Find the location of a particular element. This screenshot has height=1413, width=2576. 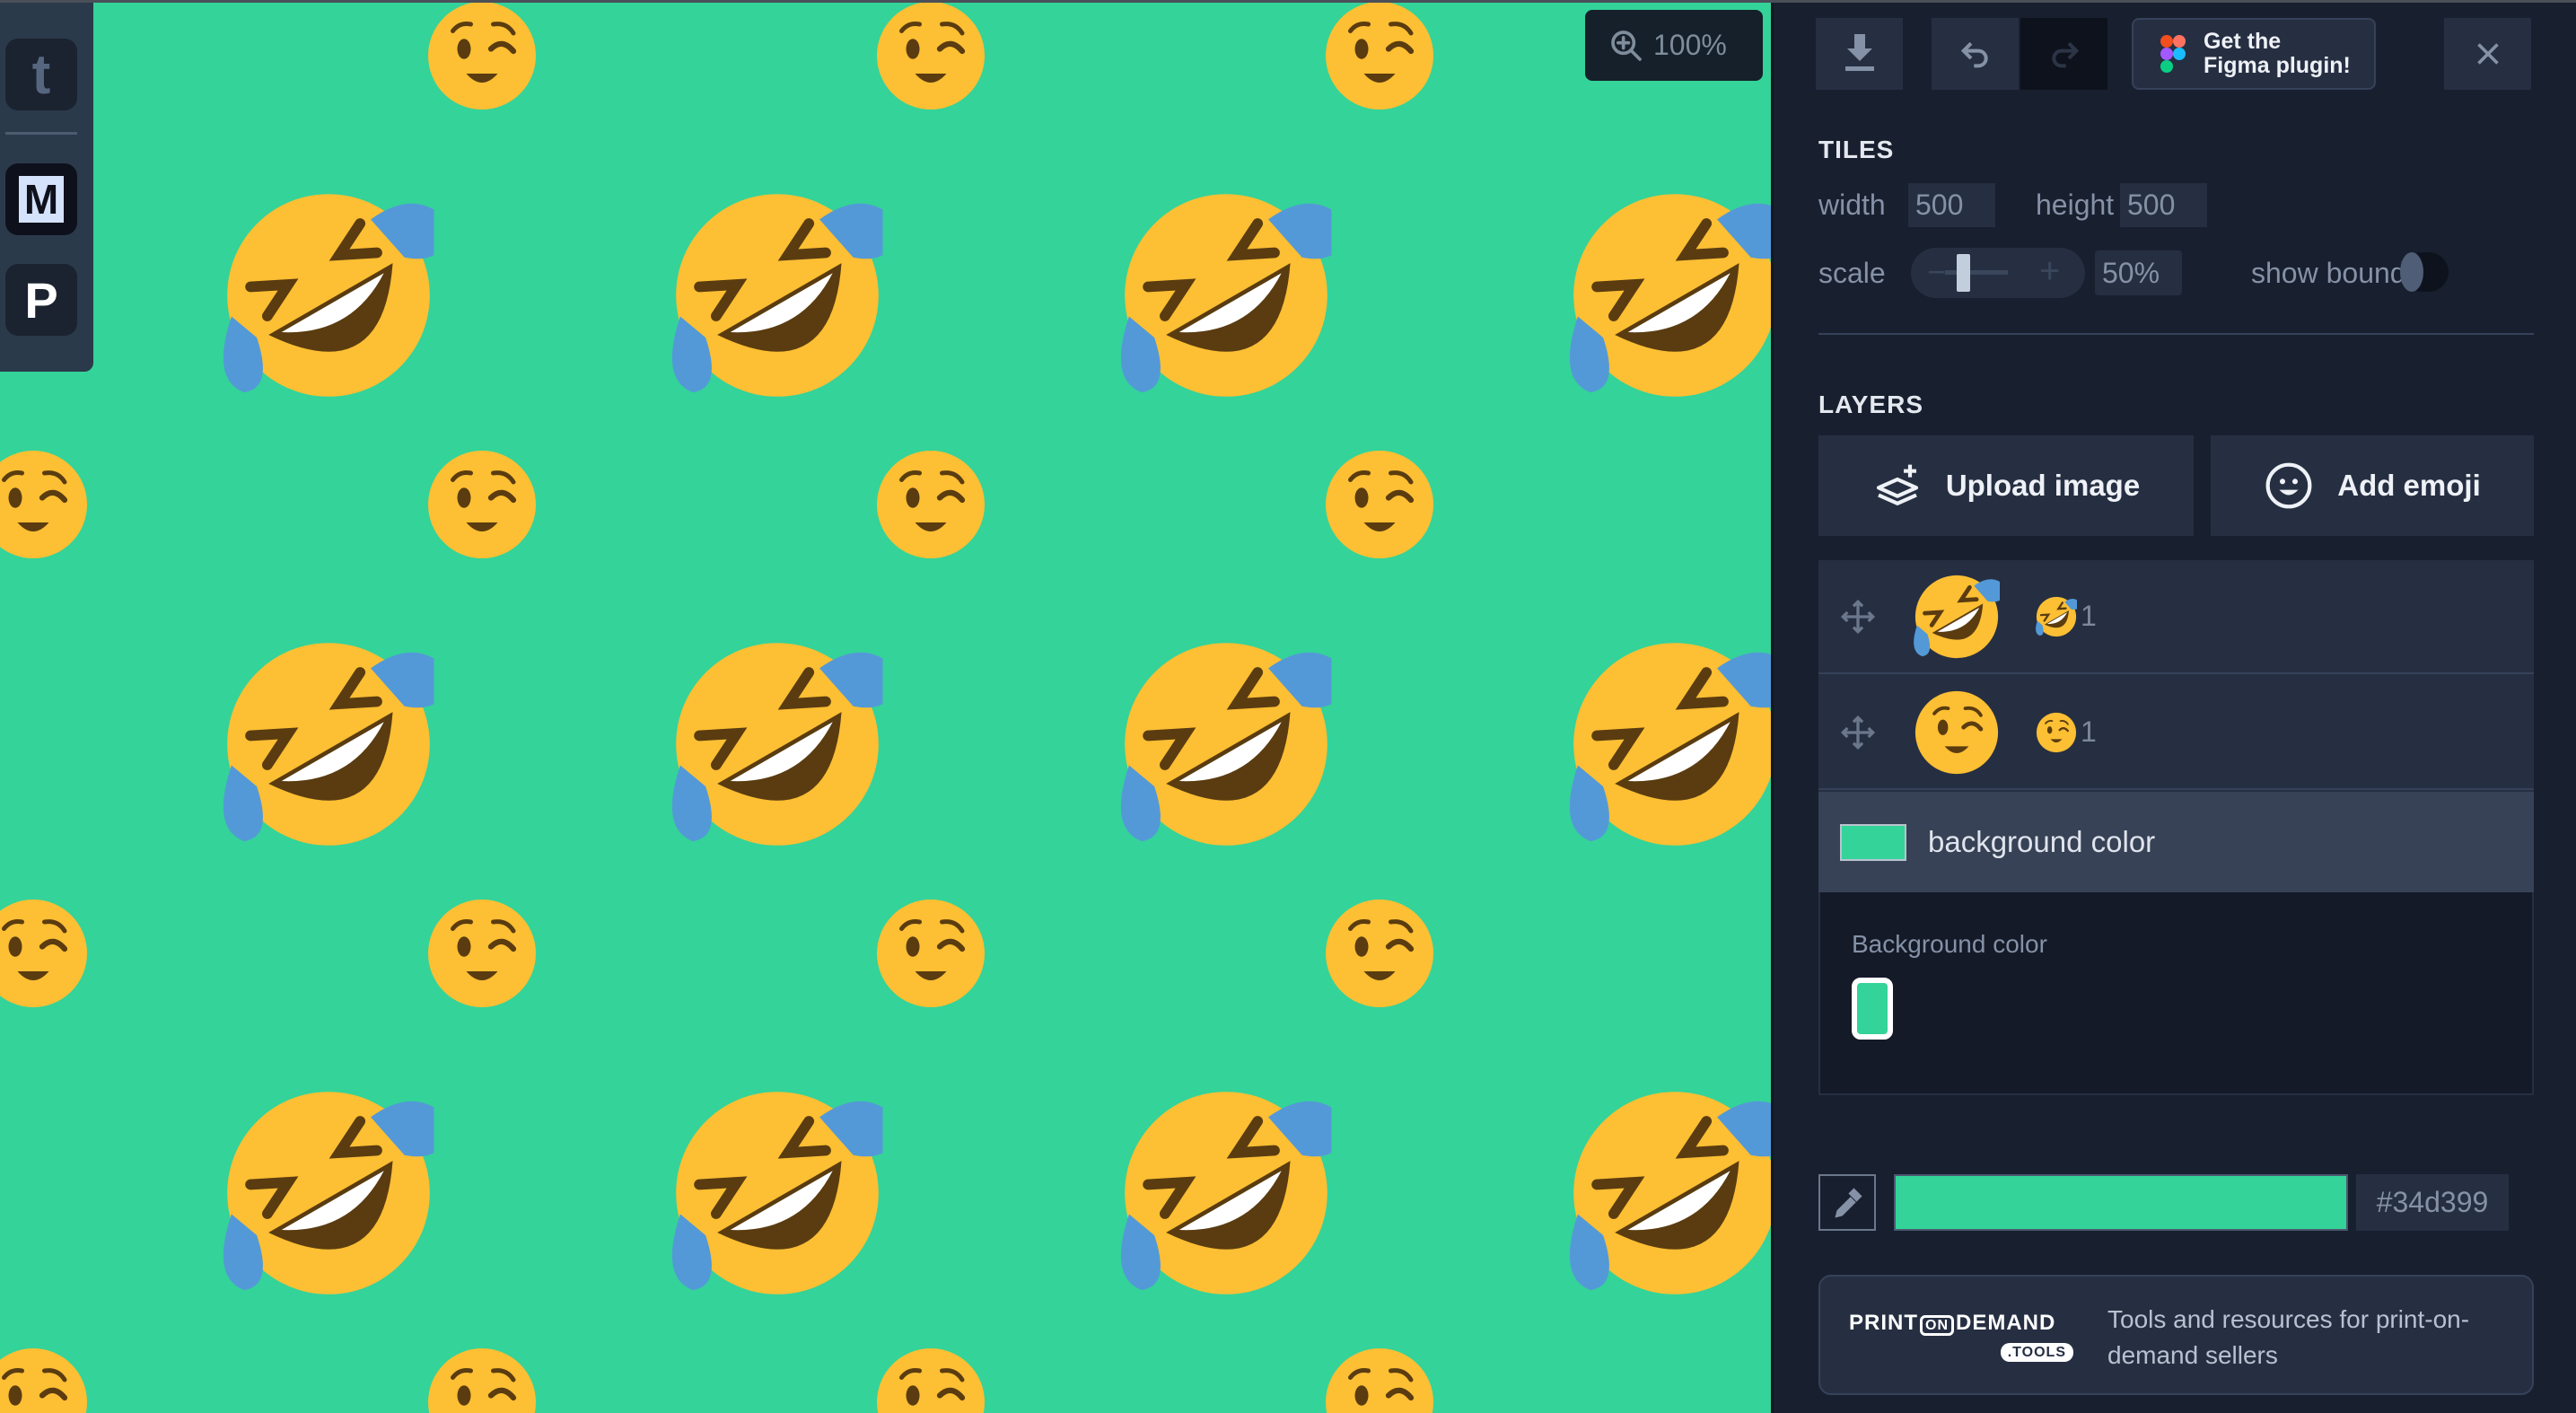

show-bounds-label: show bounds is located at coordinates (2336, 273).